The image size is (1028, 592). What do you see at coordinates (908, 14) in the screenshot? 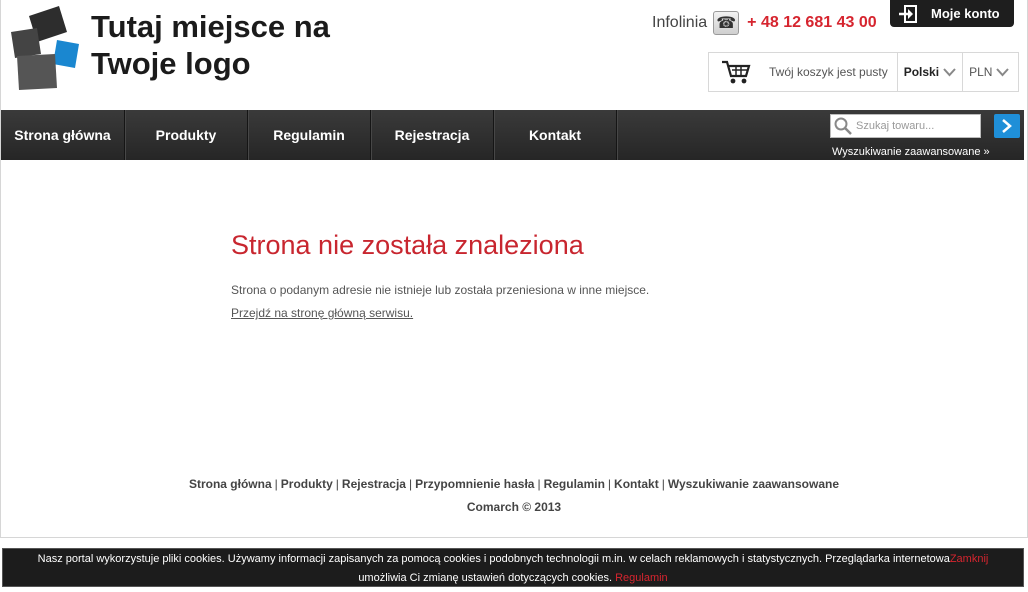
I see `login-icon` at bounding box center [908, 14].